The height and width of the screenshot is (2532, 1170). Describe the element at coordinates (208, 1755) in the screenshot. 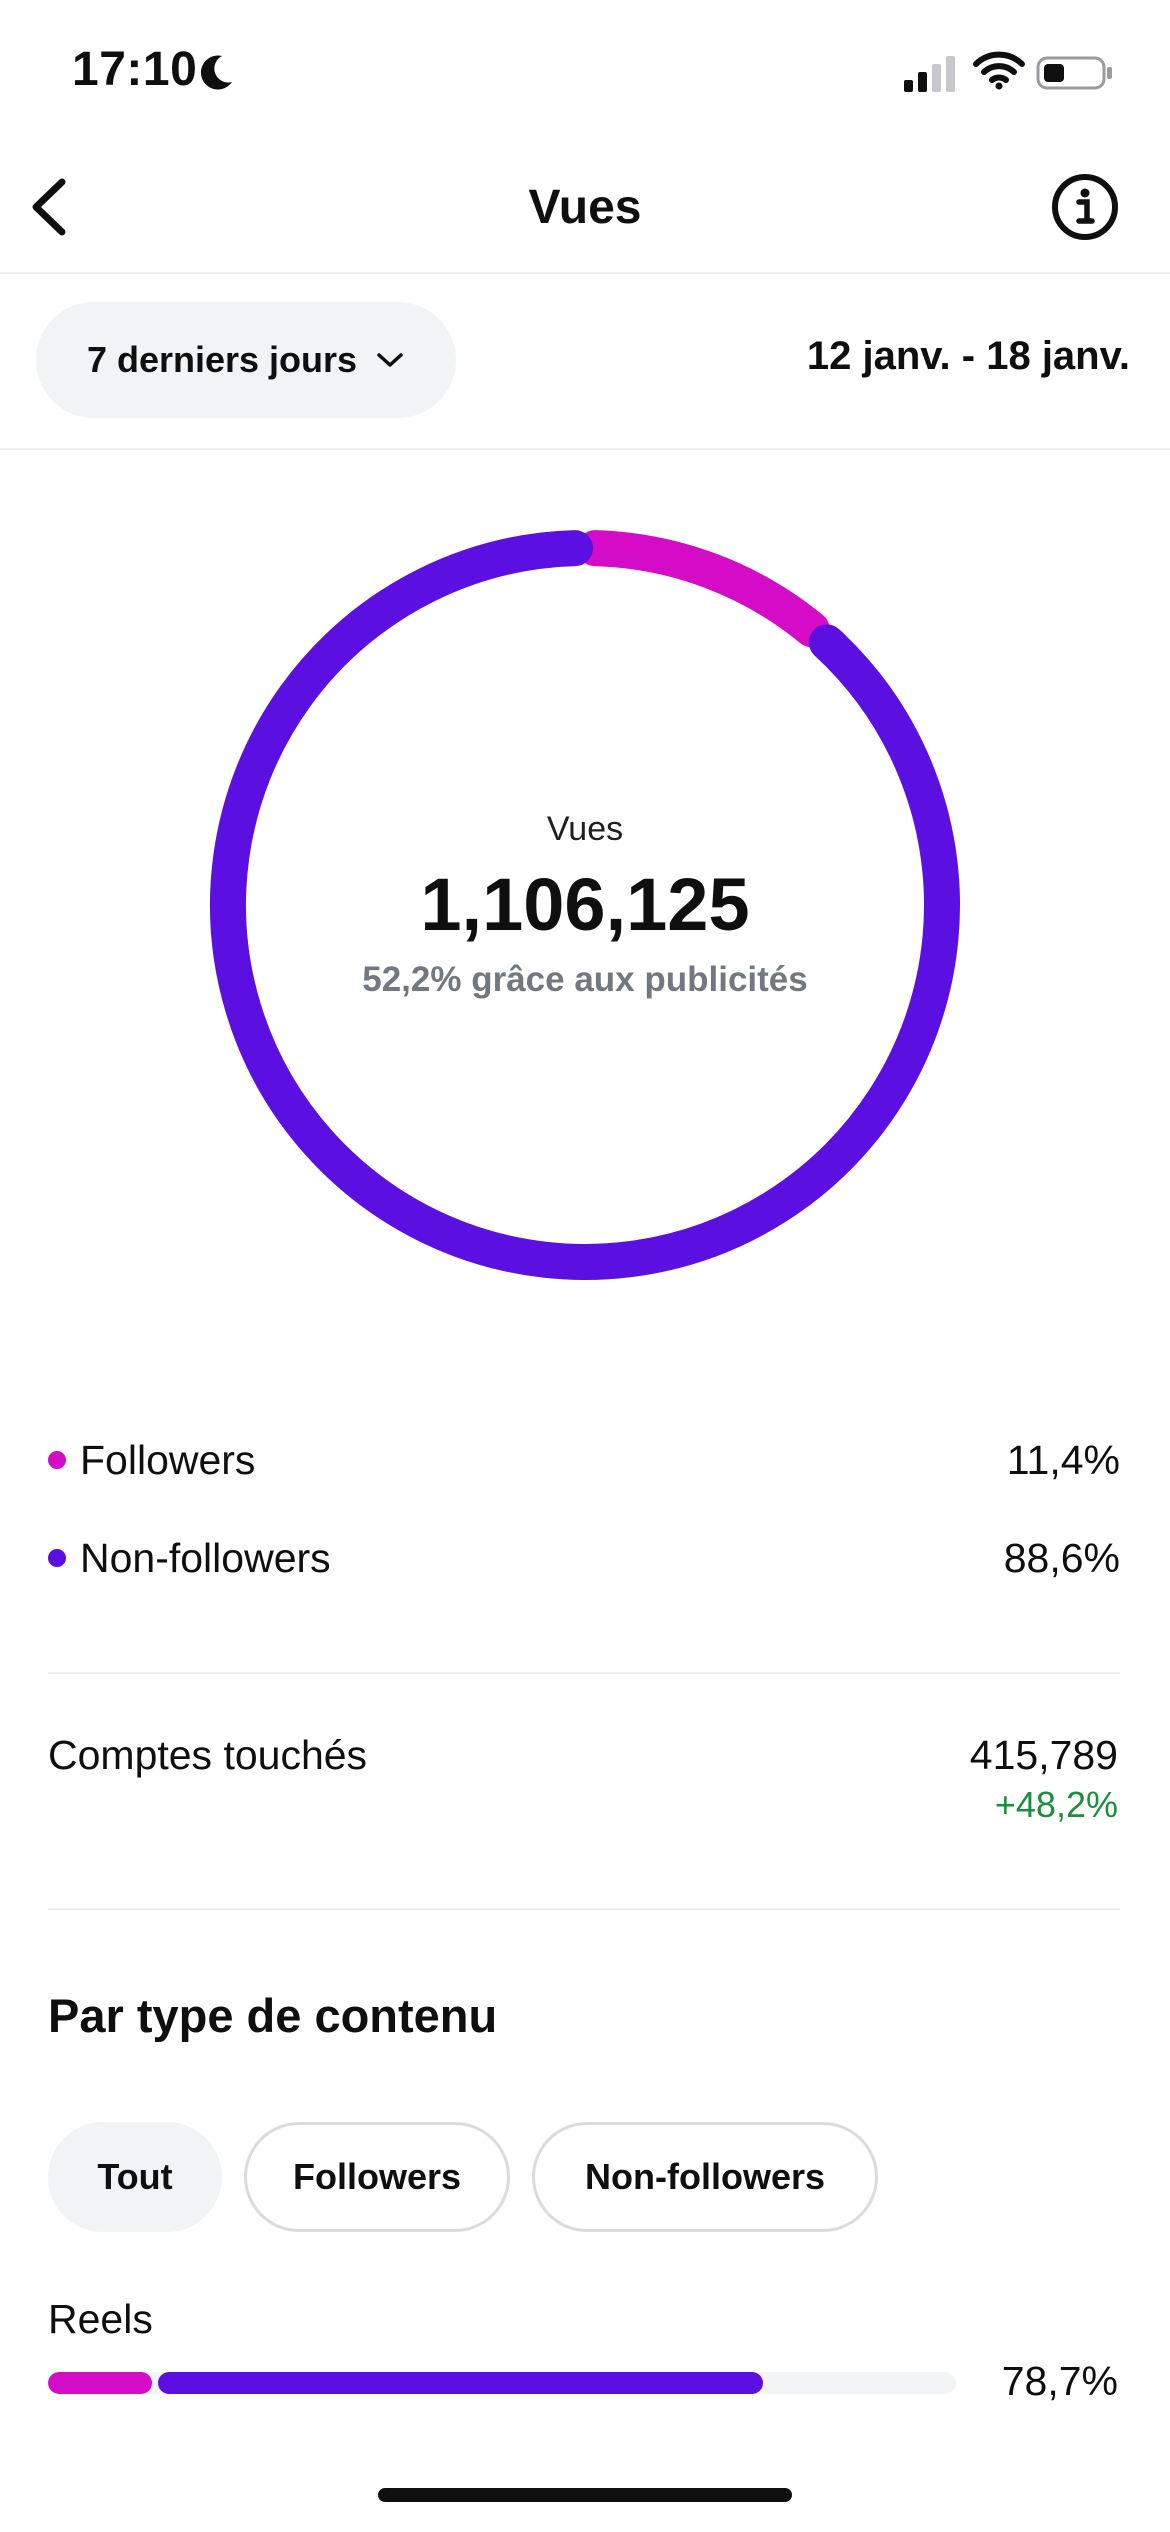

I see `accounts-reached-label: Comptes touchés` at that location.